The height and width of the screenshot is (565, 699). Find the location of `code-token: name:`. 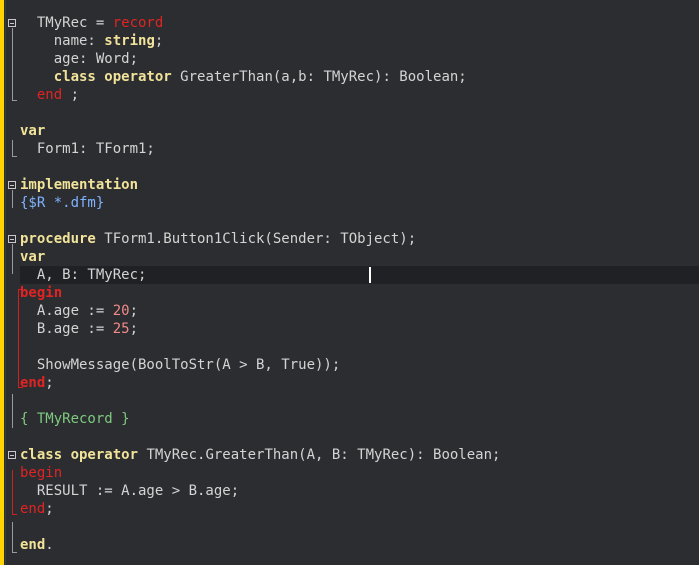

code-token: name: is located at coordinates (79, 41).